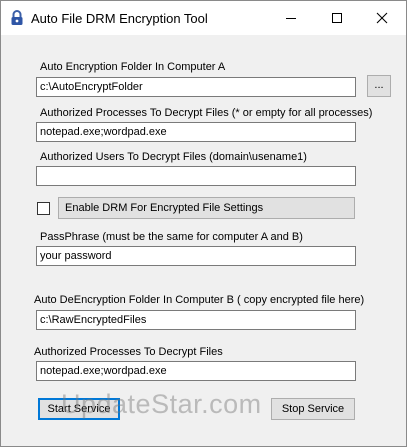 The width and height of the screenshot is (407, 447). I want to click on processes-field: notepad.exe;wordpad.exe, so click(196, 132).